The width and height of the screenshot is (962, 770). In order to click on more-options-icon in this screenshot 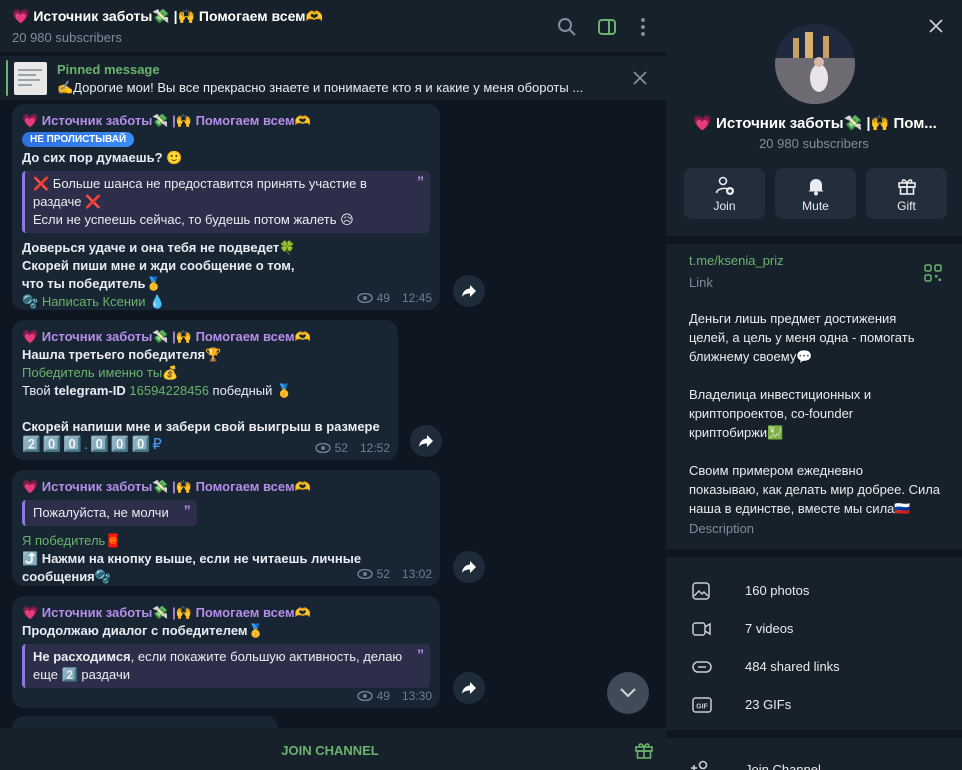, I will do `click(643, 27)`.